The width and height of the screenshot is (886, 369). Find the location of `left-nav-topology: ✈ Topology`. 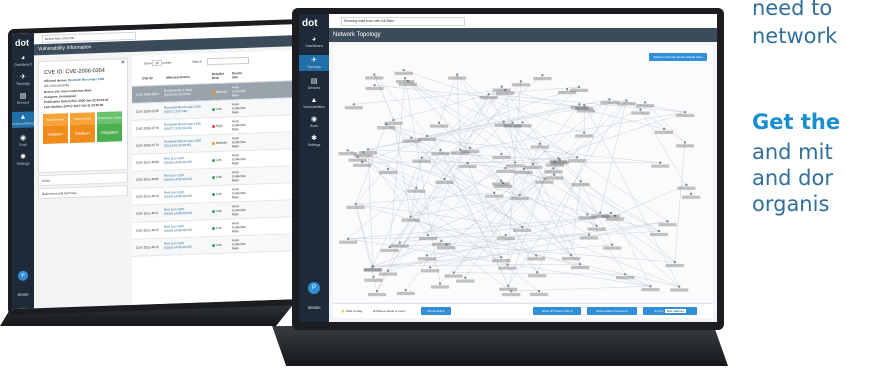

left-nav-topology: ✈ Topology is located at coordinates (23, 79).